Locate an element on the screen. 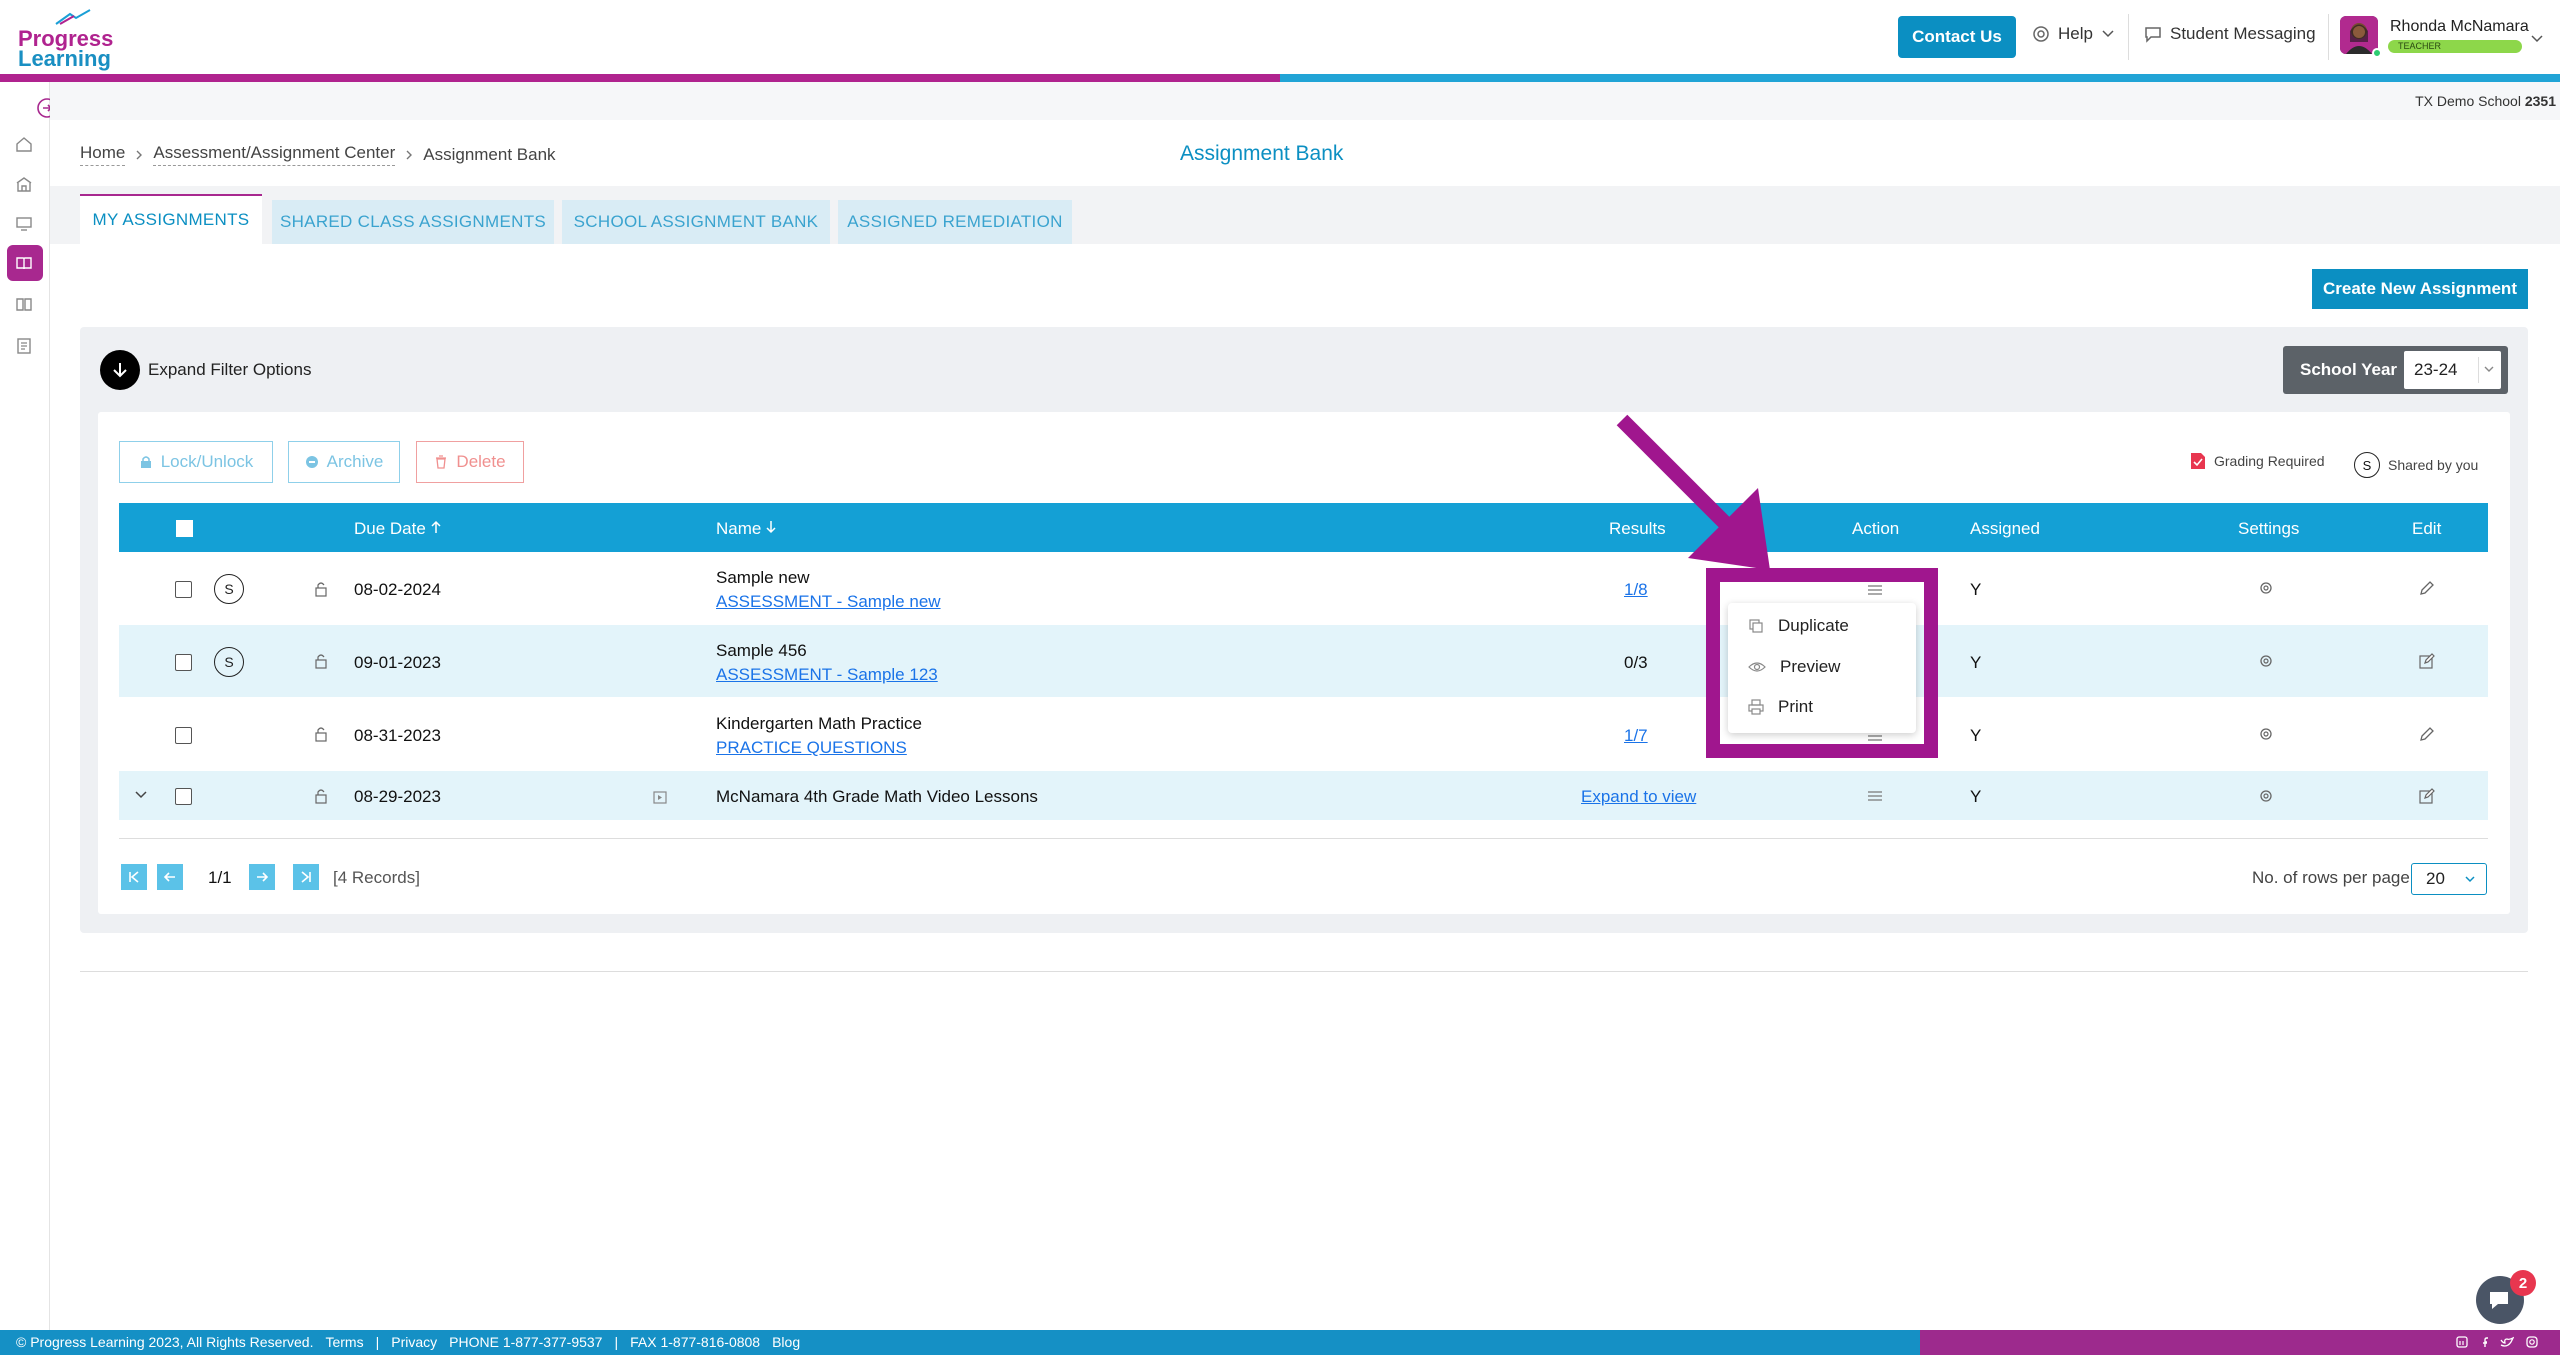  sidebar-home is located at coordinates (24, 144).